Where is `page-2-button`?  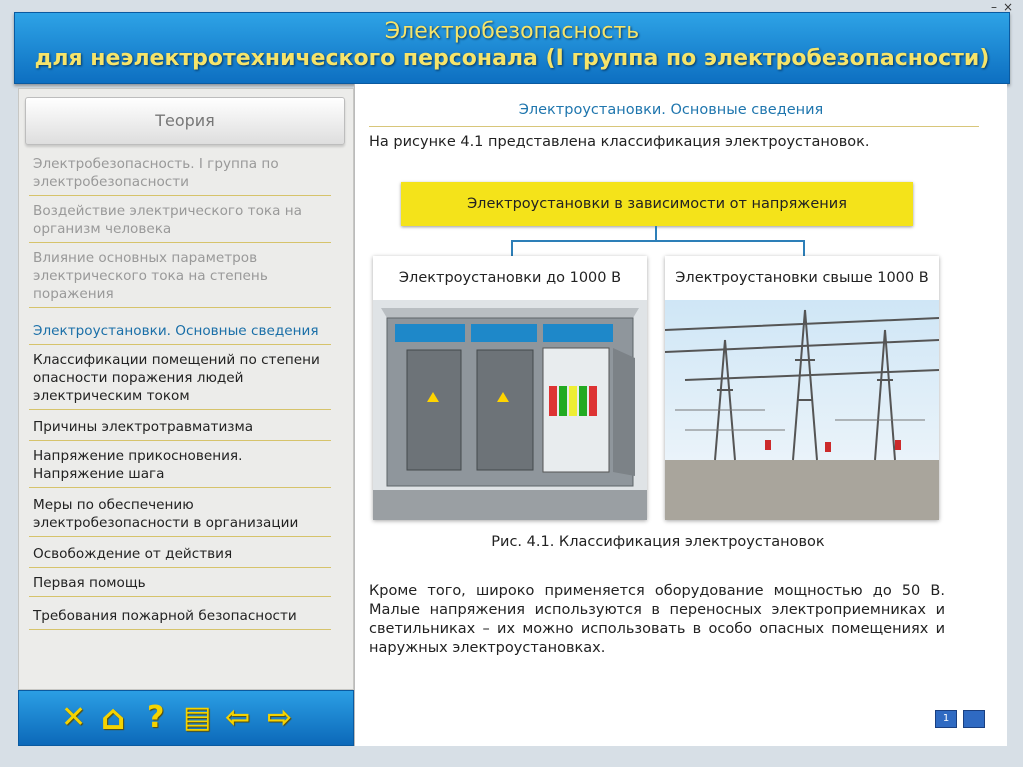 page-2-button is located at coordinates (974, 719).